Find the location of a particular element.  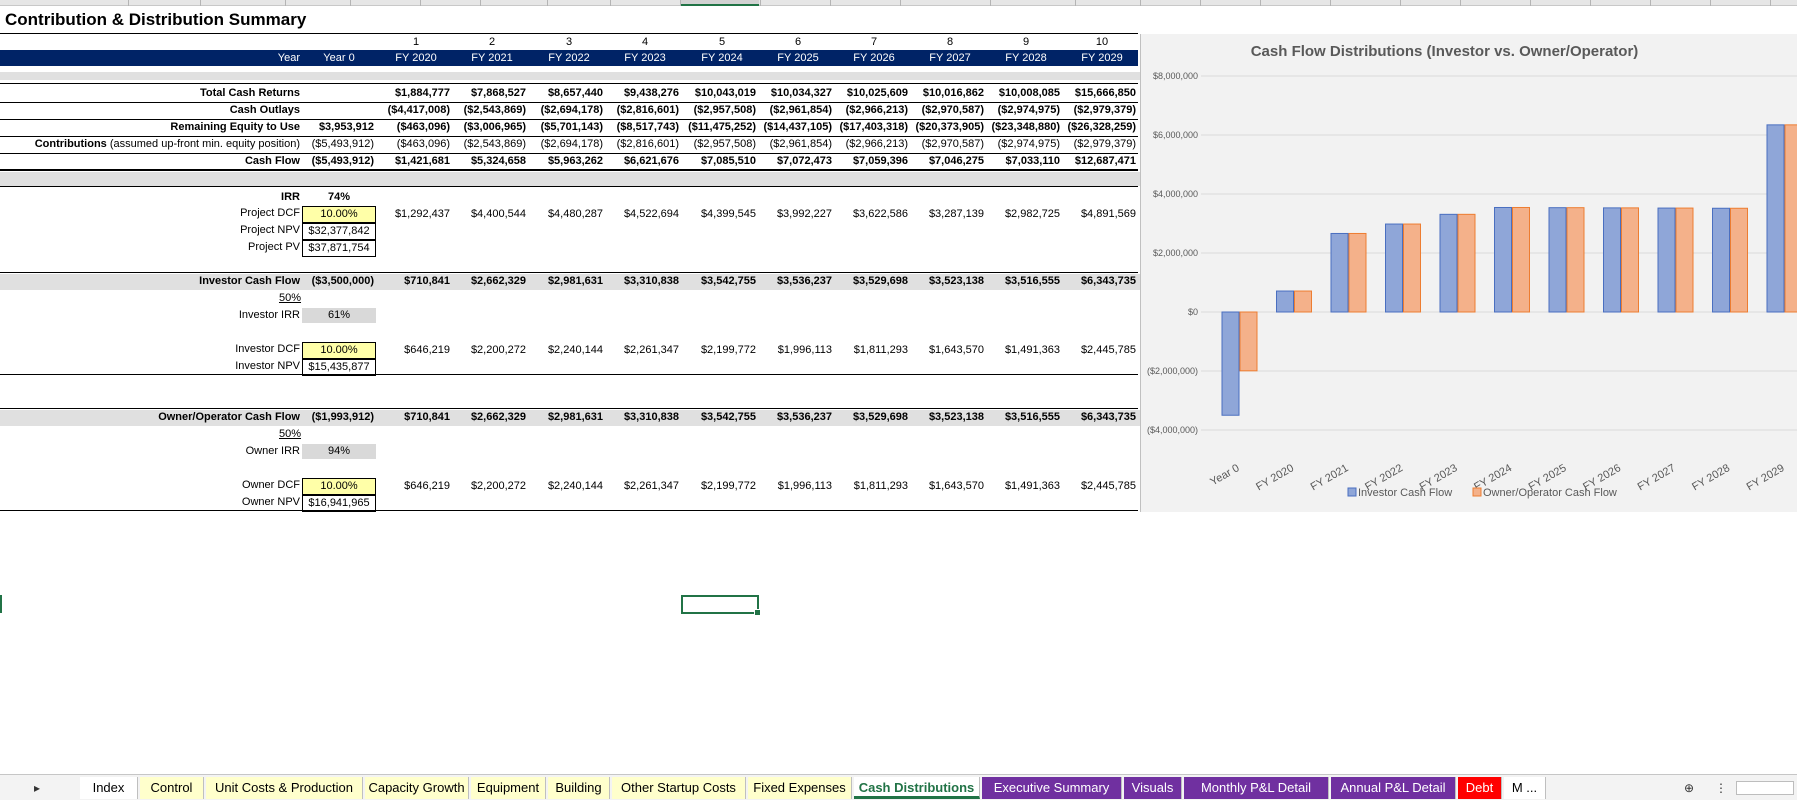

owner-cash-flow-year0: ($1,993,912) is located at coordinates (343, 417).